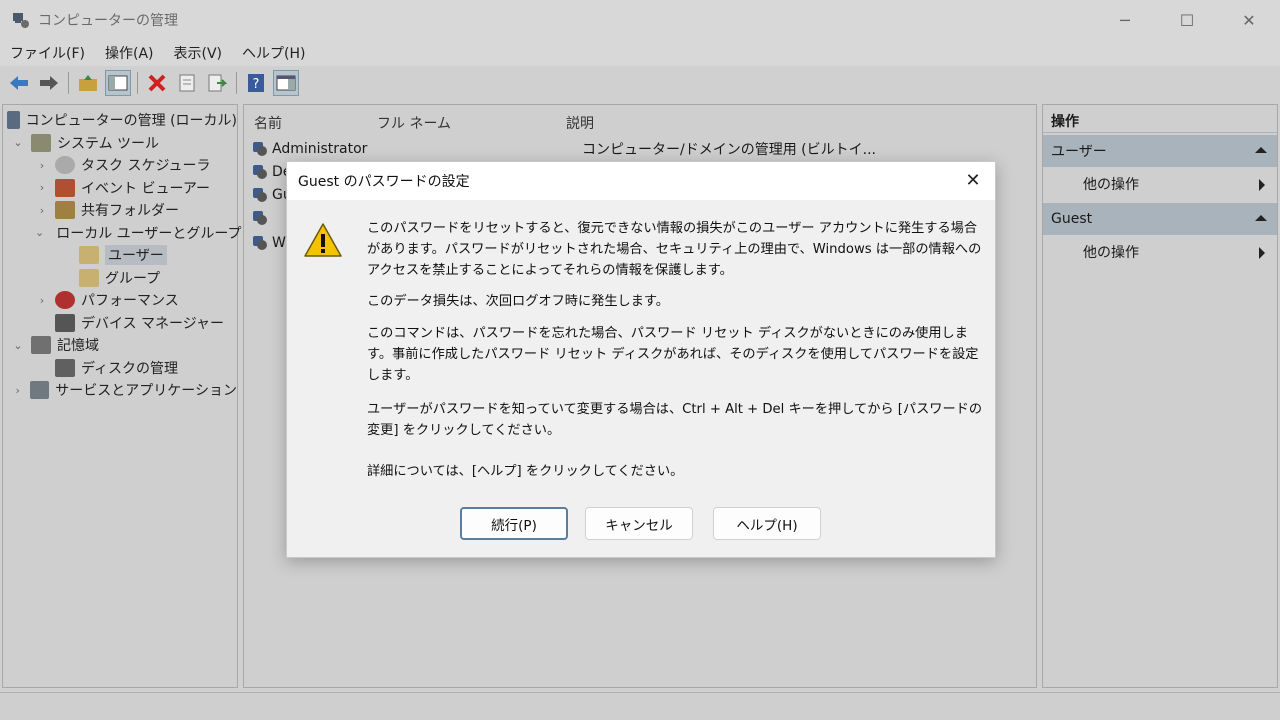 The width and height of the screenshot is (1280, 720). I want to click on services-icon, so click(40, 390).